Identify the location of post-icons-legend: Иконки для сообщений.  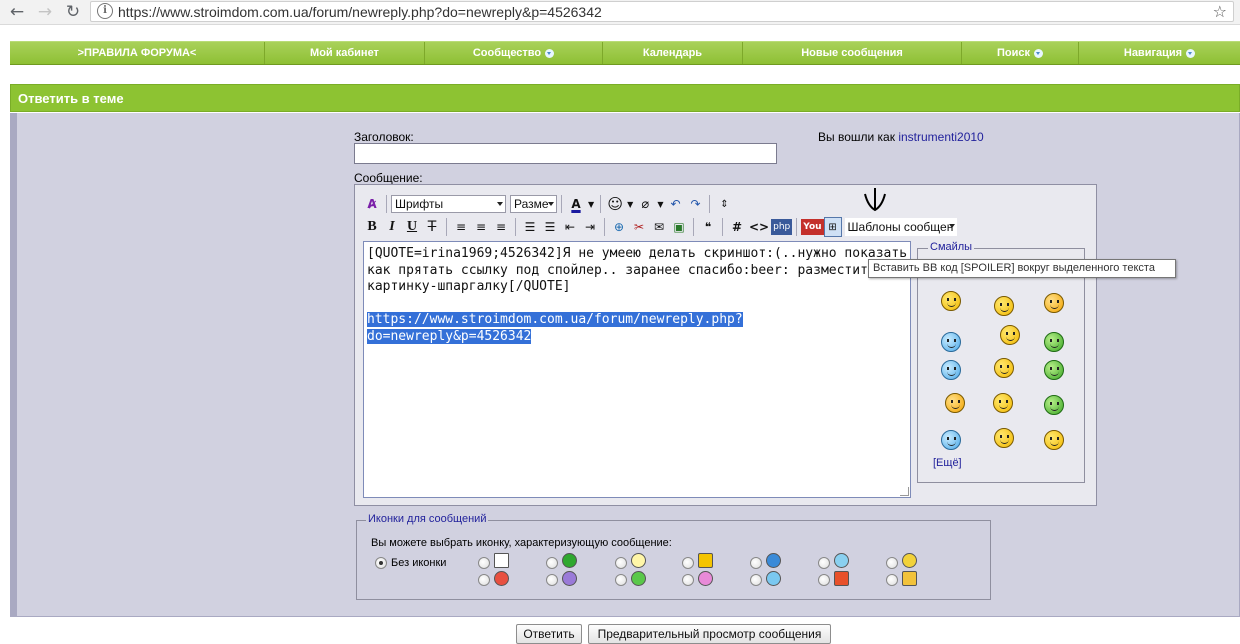
(427, 519).